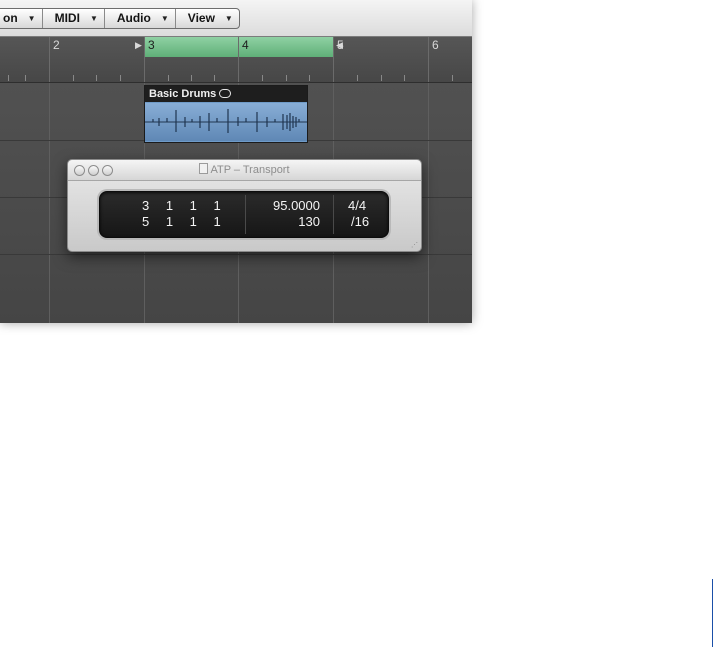 The width and height of the screenshot is (713, 647). I want to click on window-title: ATP – Transport, so click(244, 169).